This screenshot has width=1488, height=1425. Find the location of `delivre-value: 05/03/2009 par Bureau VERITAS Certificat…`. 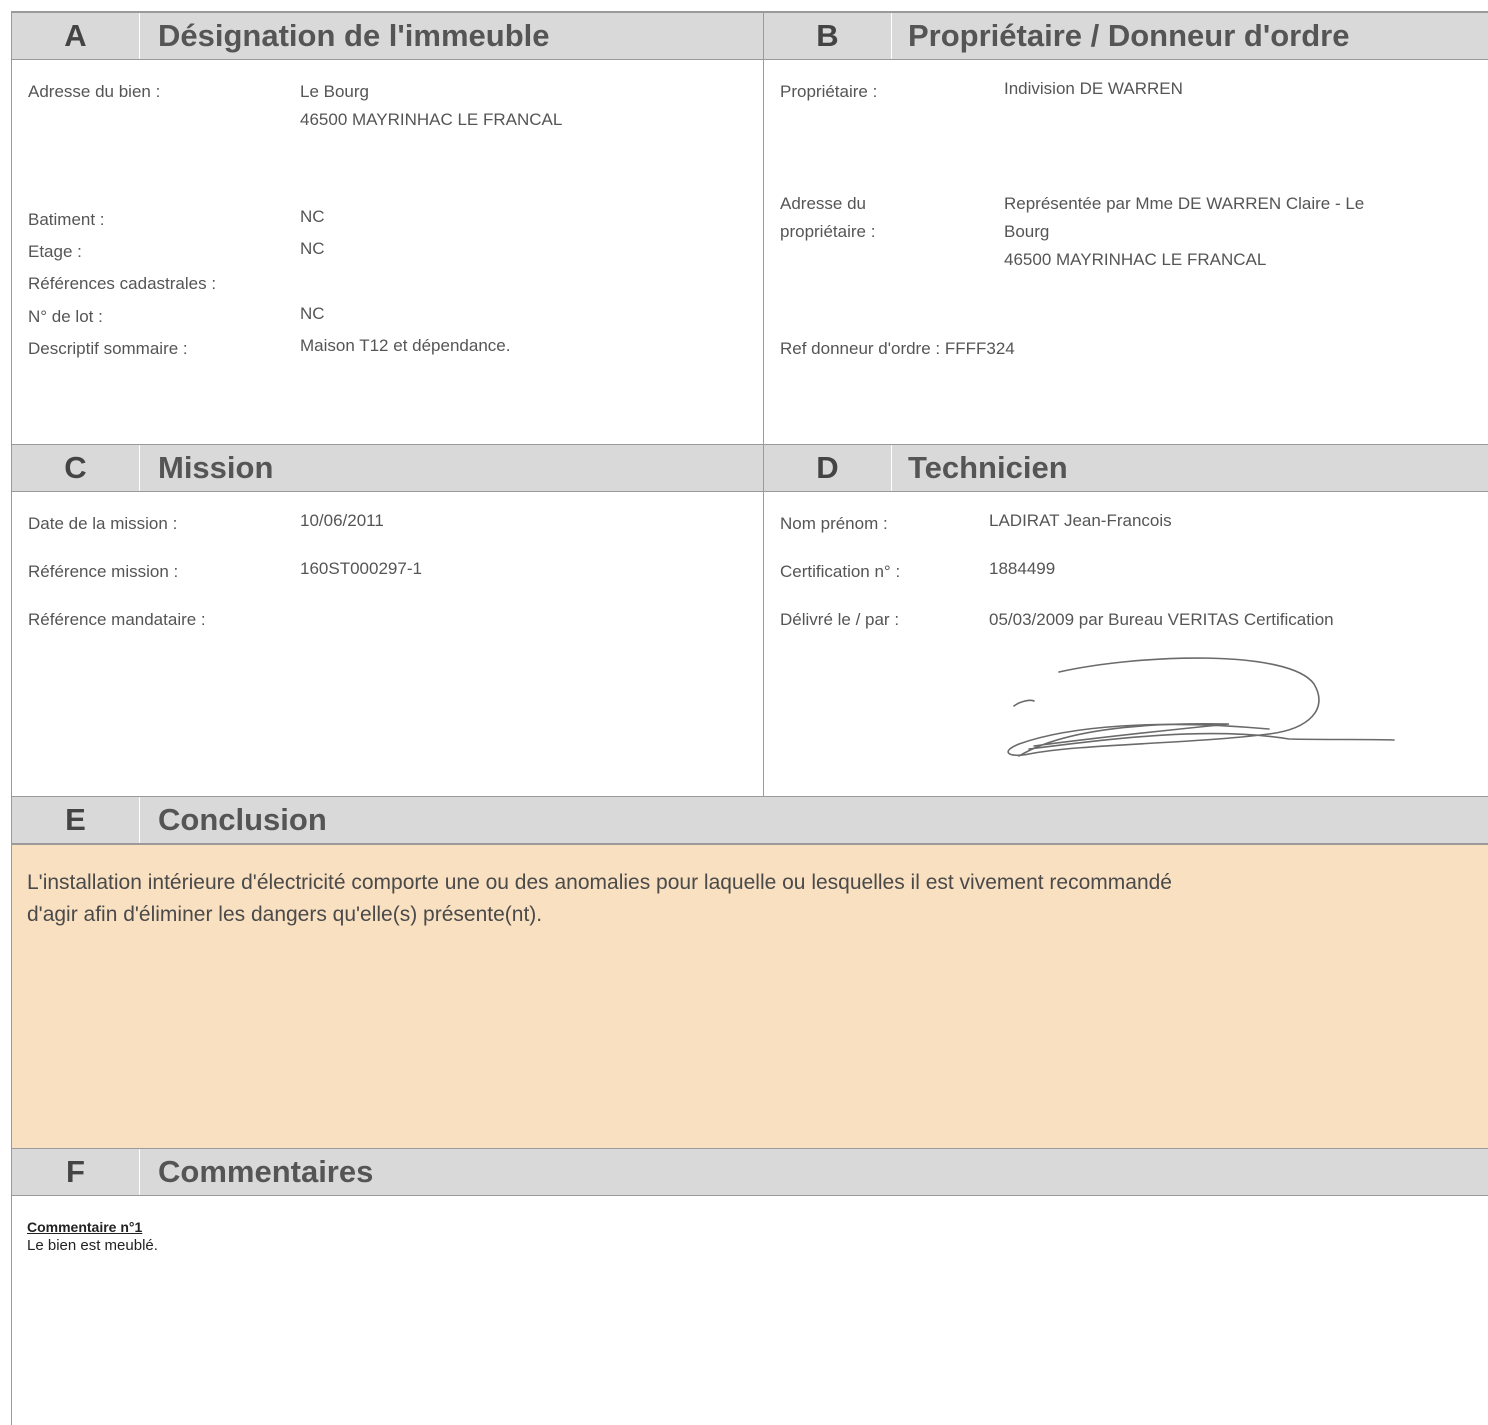

delivre-value: 05/03/2009 par Bureau VERITAS Certificat… is located at coordinates (1161, 619).